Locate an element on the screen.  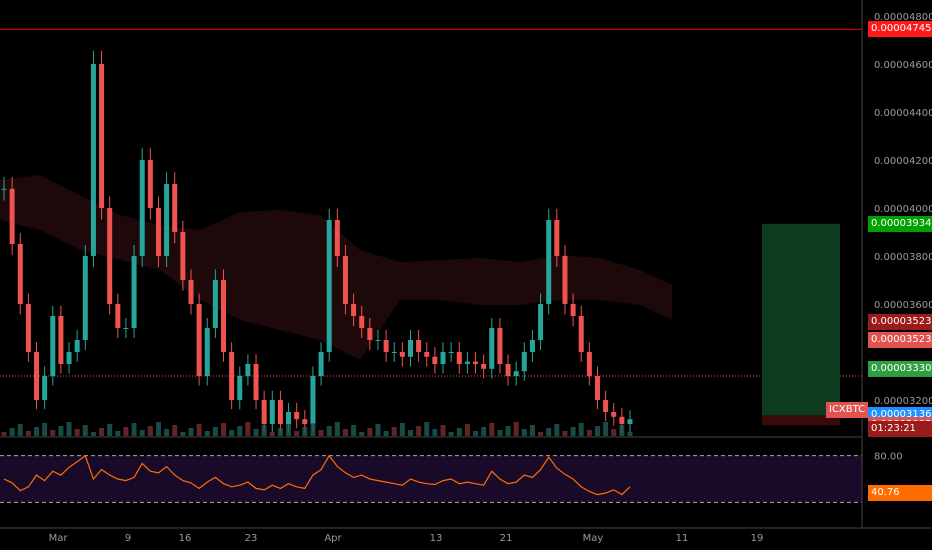
time-tick-label: 13 is located at coordinates (436, 538).